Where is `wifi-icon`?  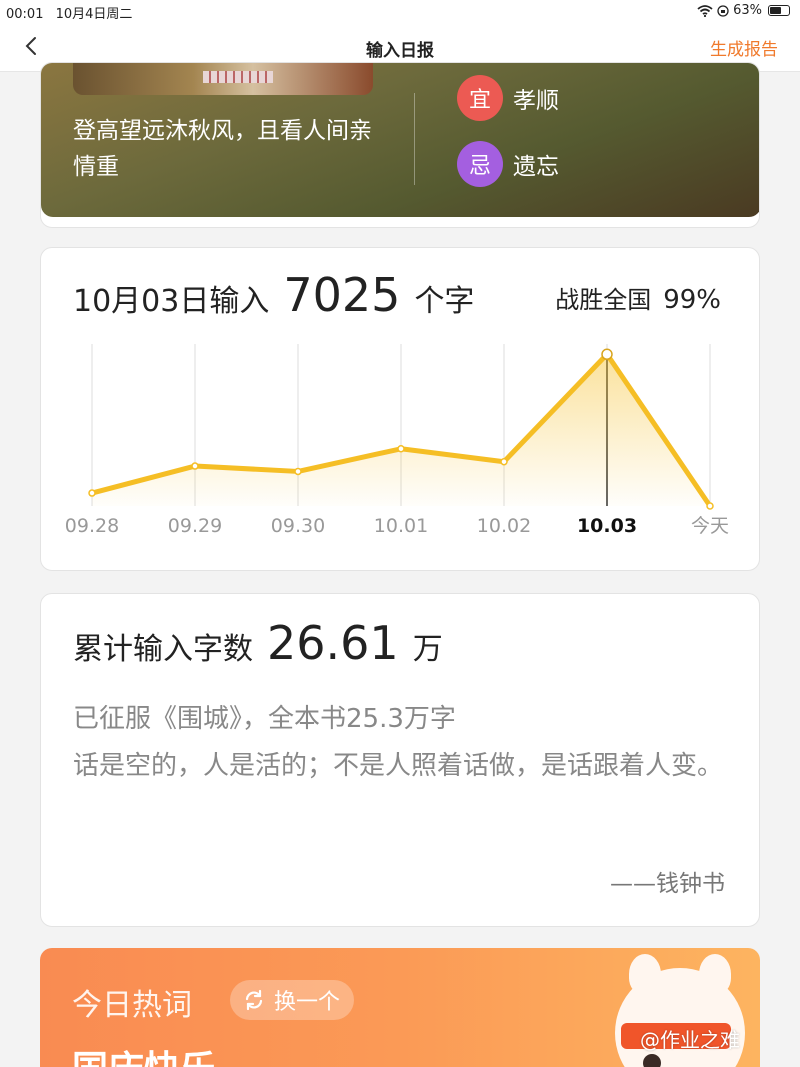 wifi-icon is located at coordinates (705, 10).